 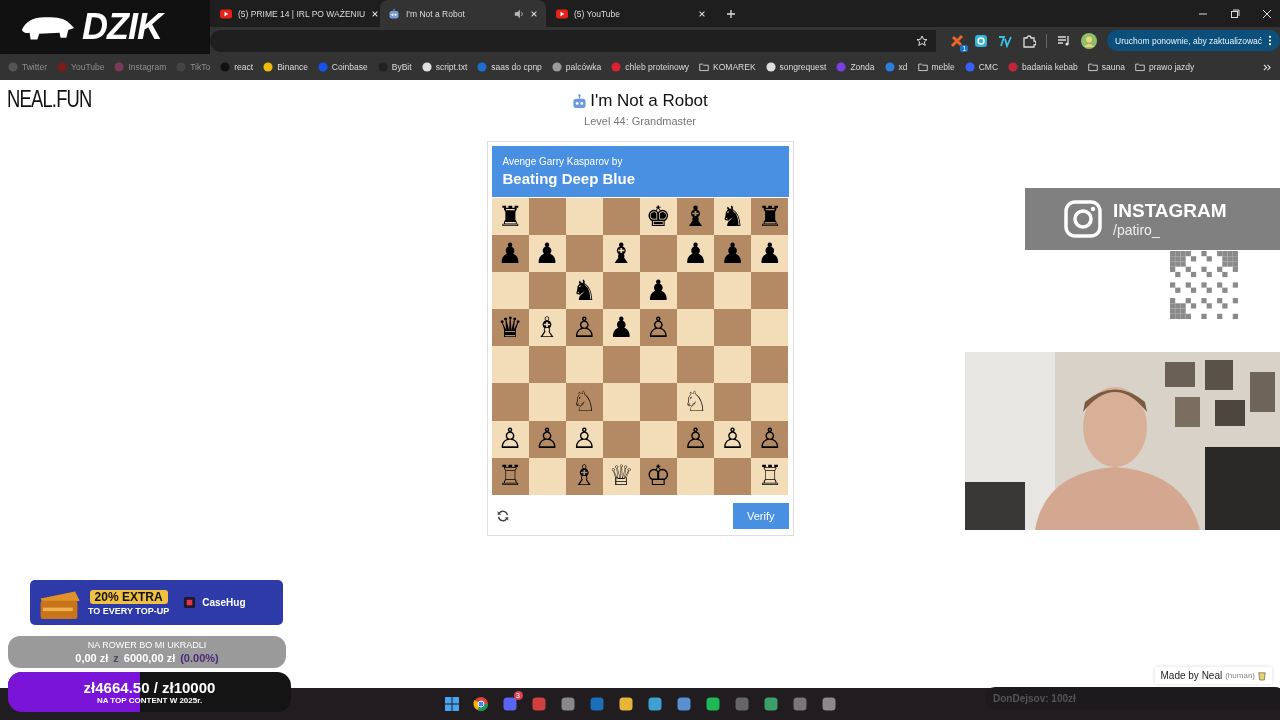 I want to click on credit-badge: Made by Neal (human), so click(x=1213, y=675).